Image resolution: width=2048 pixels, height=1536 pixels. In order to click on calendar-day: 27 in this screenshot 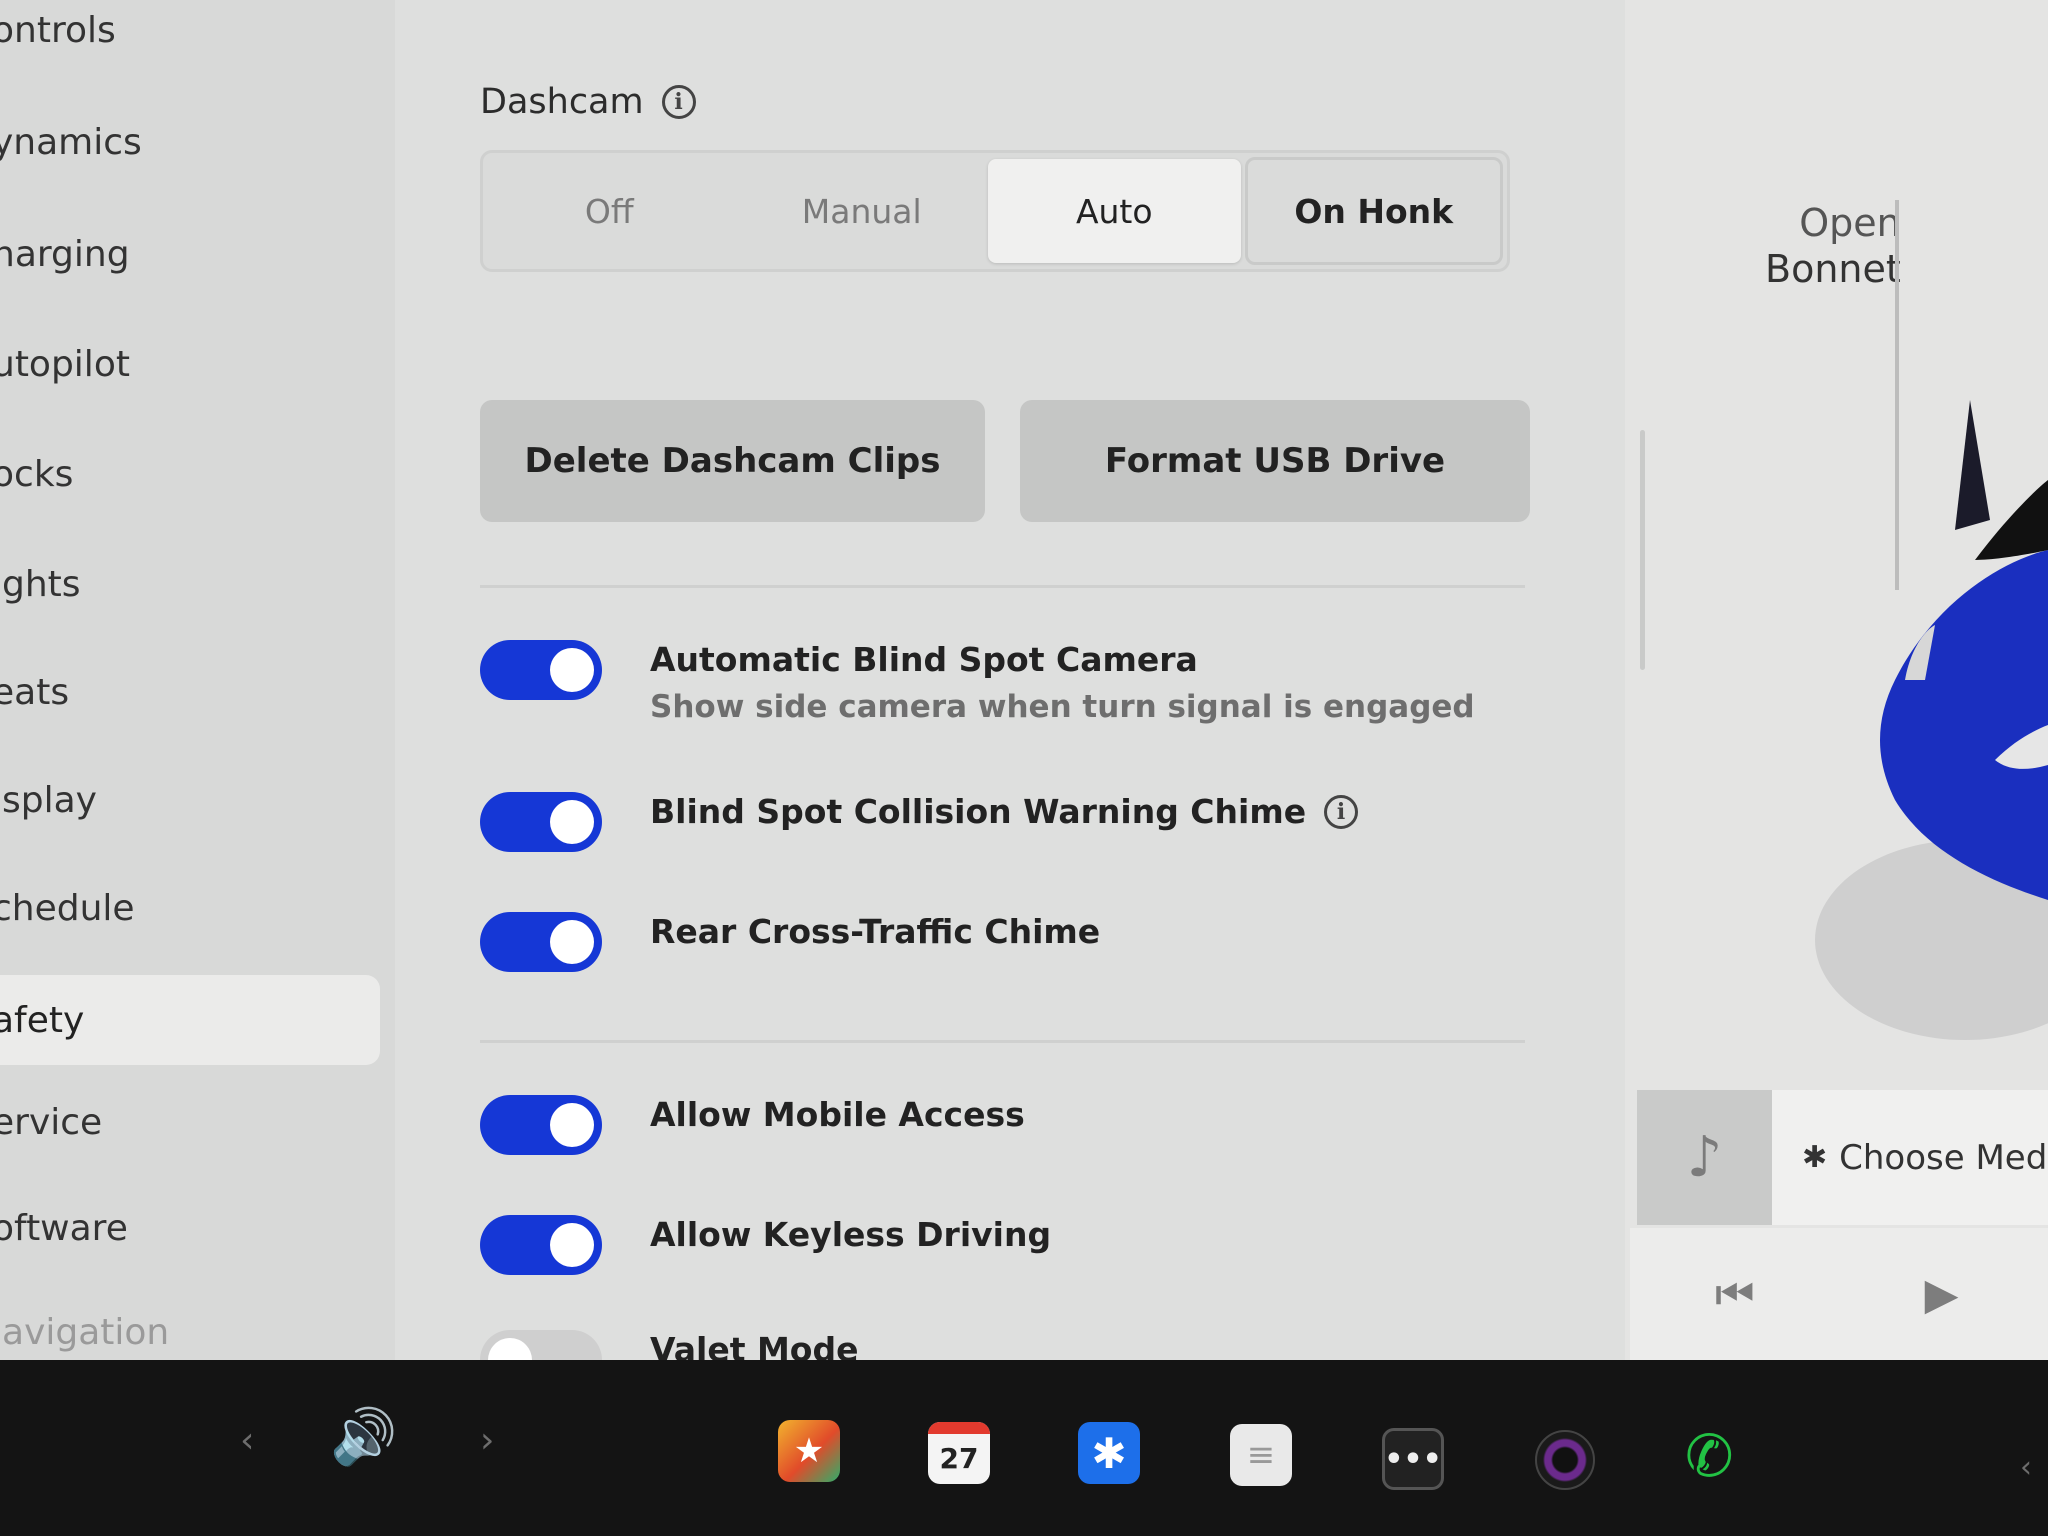, I will do `click(959, 1458)`.